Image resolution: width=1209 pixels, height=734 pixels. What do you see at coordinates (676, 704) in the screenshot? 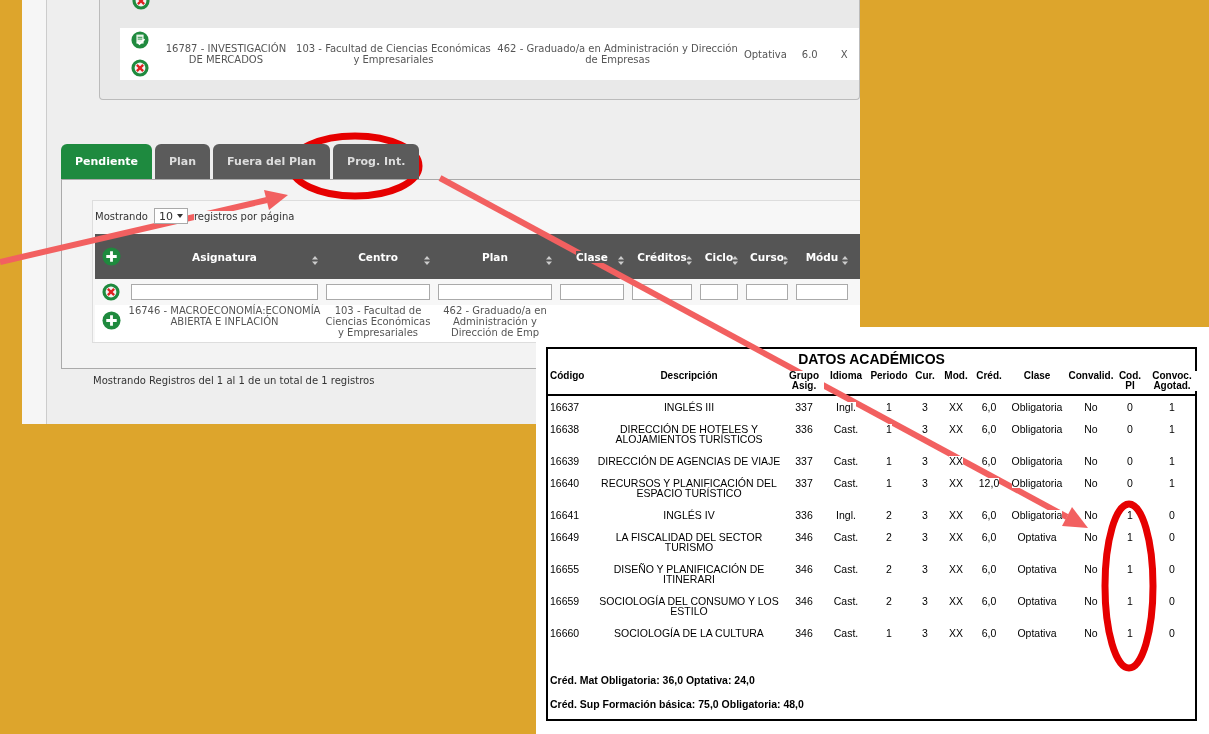
I see `credits-summary: Créd. Sup Formación básica: 75,0 Obligatoria: 48,0` at bounding box center [676, 704].